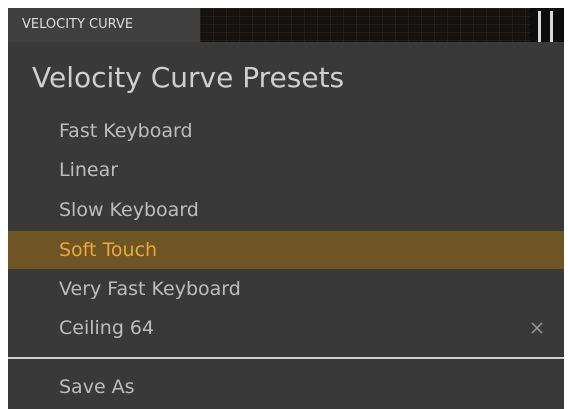  I want to click on preset-slow-keyboard: Slow Keyboard, so click(286, 210).